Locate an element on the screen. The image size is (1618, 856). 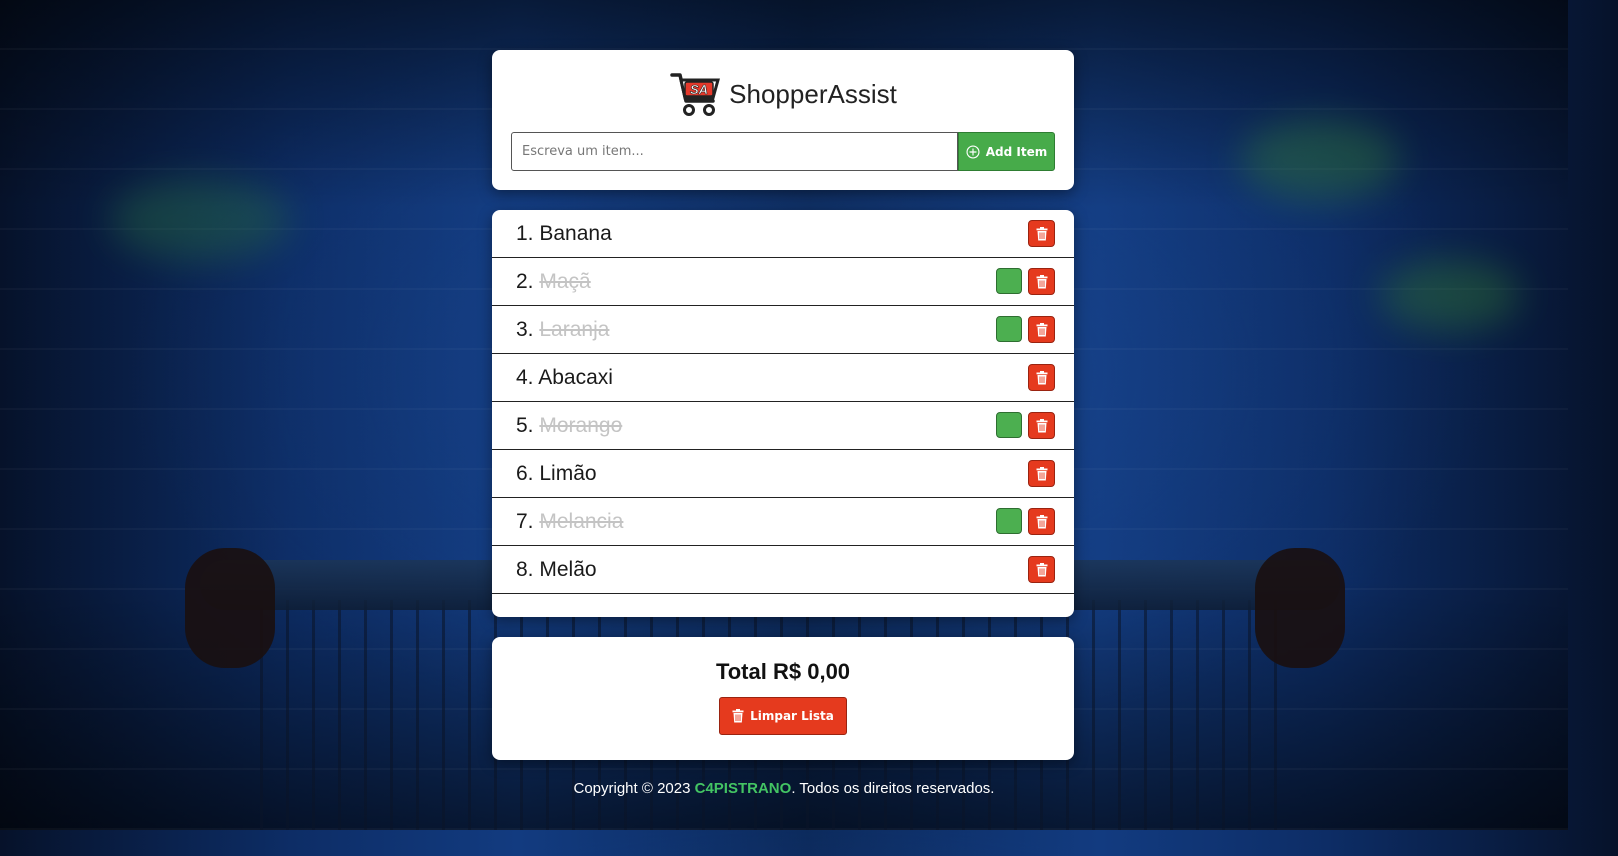
background-cart-cap-left is located at coordinates (230, 608).